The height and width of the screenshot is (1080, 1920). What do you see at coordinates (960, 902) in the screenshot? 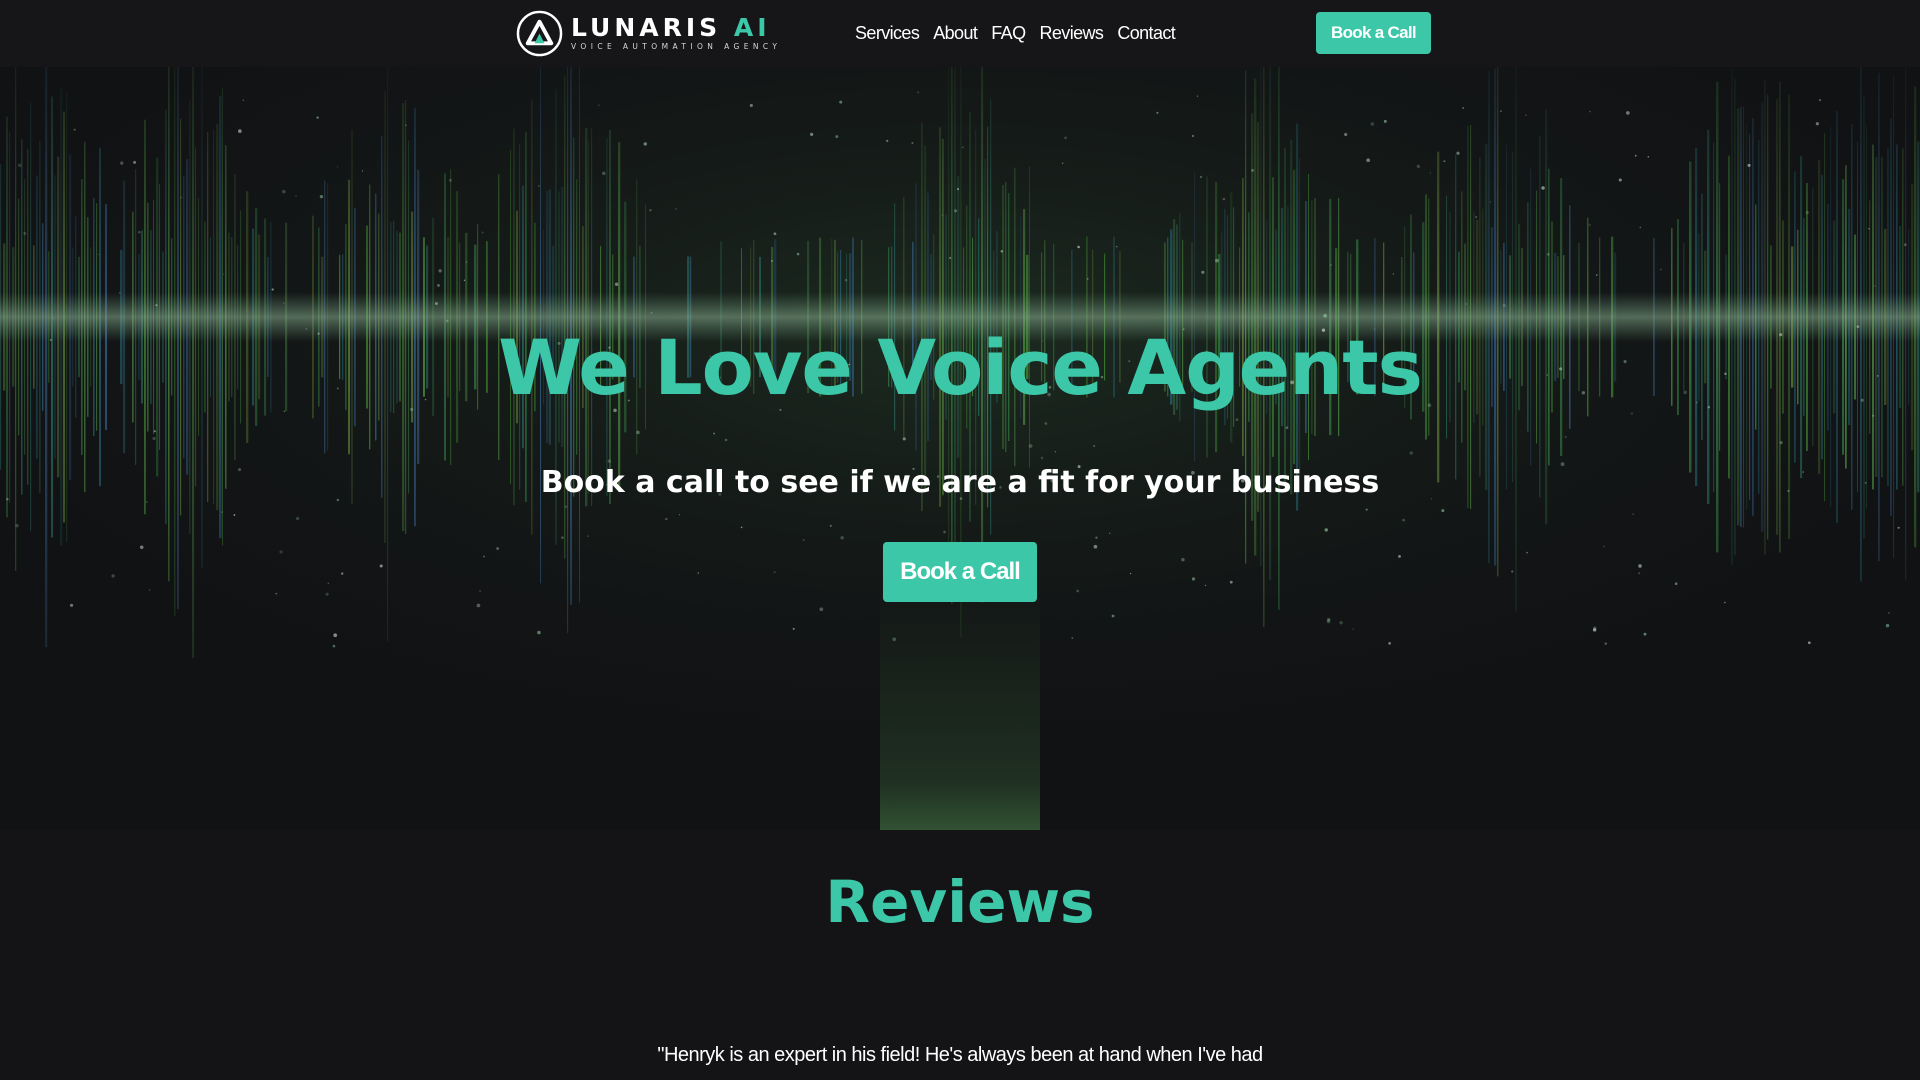
I see `reviews-title: Reviews` at bounding box center [960, 902].